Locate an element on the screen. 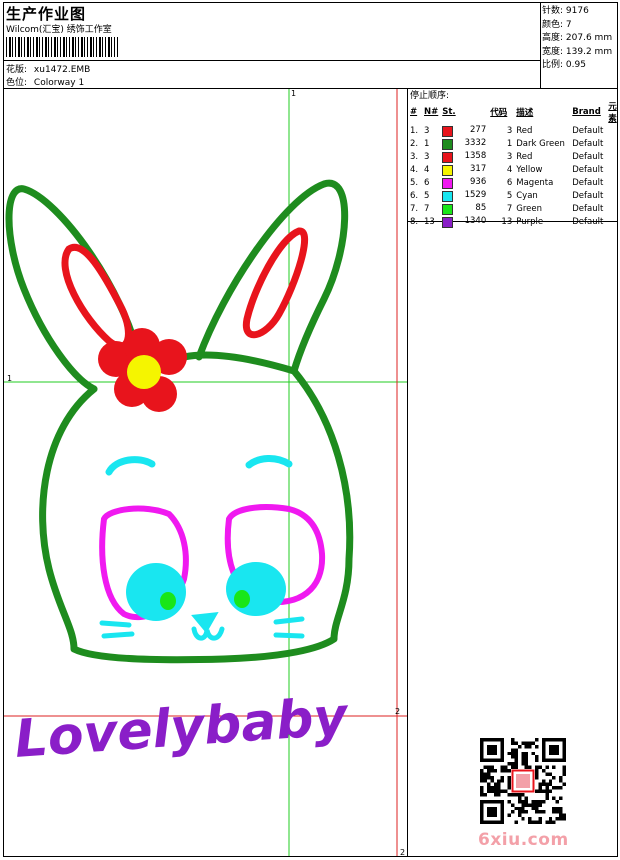 The height and width of the screenshot is (860, 620). qr-code-icon is located at coordinates (523, 781).